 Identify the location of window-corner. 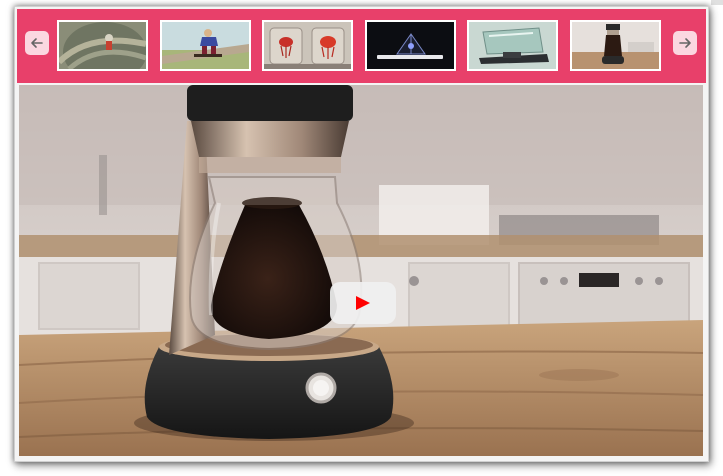
(717, 2).